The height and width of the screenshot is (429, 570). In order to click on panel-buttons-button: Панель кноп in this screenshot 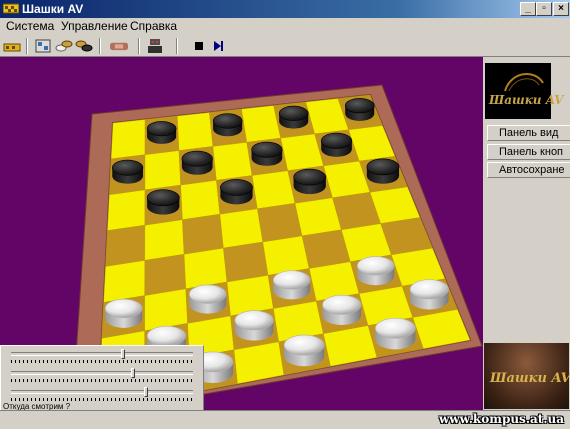, I will do `click(528, 152)`.